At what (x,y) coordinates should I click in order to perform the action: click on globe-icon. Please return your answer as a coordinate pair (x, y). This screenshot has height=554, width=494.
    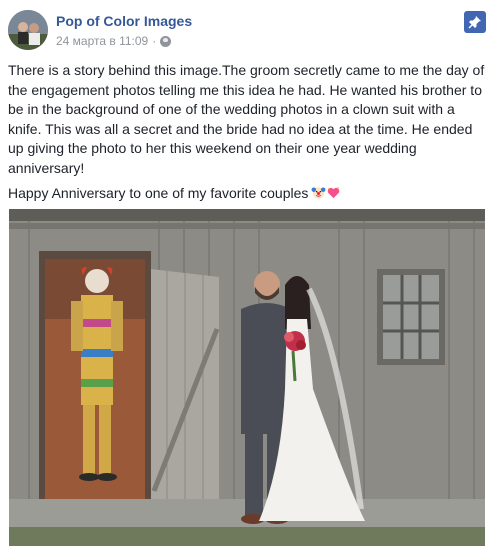
    Looking at the image, I should click on (166, 41).